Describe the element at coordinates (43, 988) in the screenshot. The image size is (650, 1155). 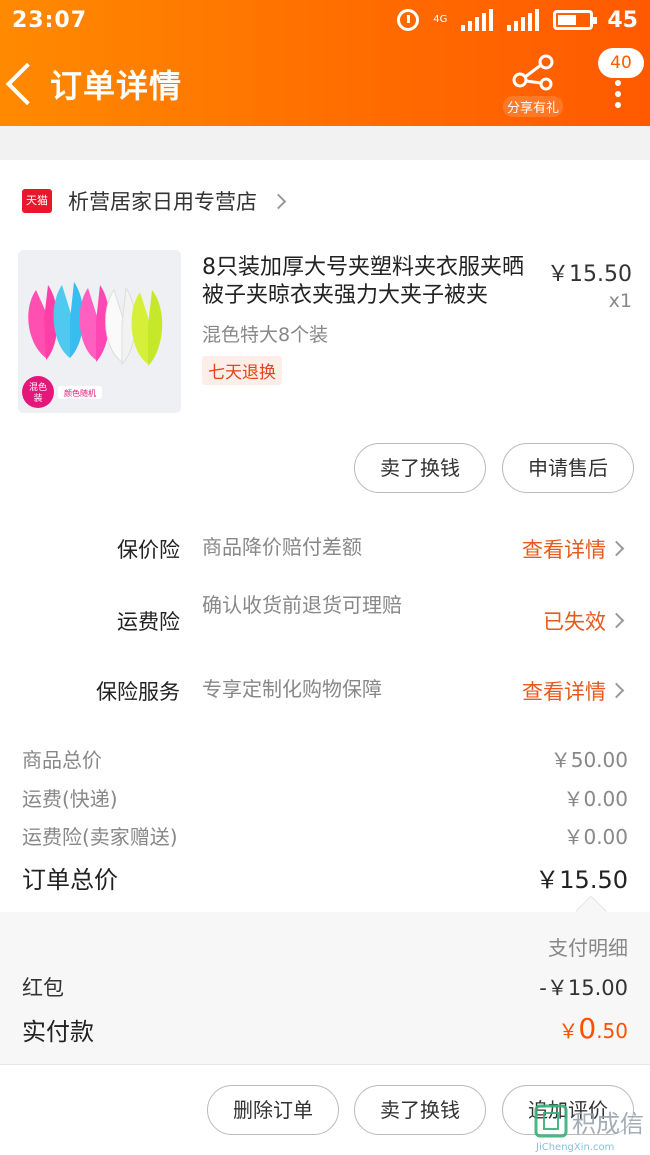
I see `redpacket-label: 红包` at that location.